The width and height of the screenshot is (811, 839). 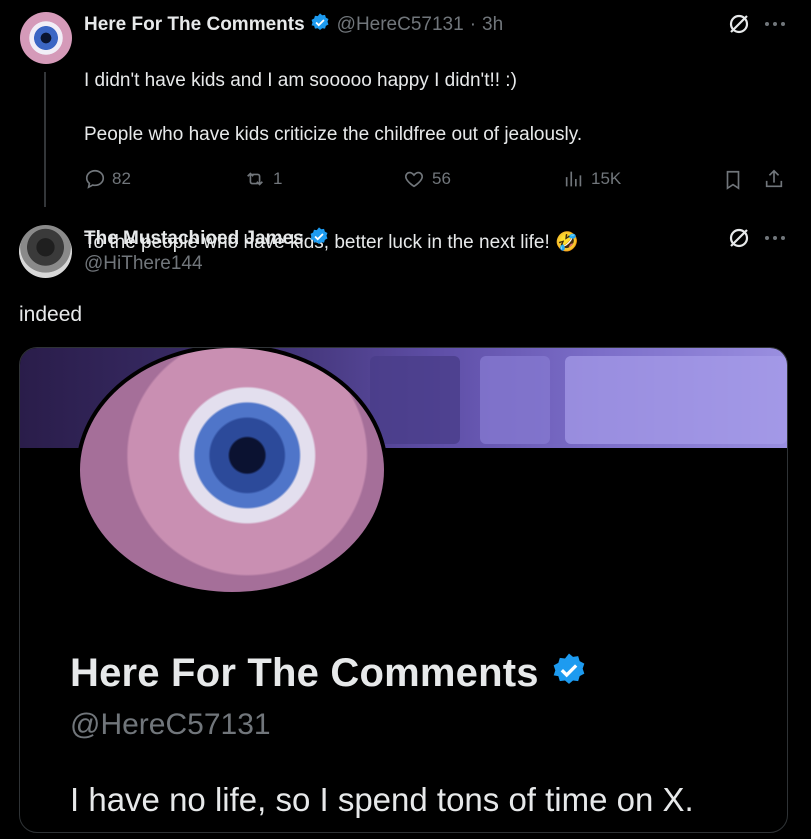 What do you see at coordinates (232, 472) in the screenshot?
I see `profile-avatar-eye` at bounding box center [232, 472].